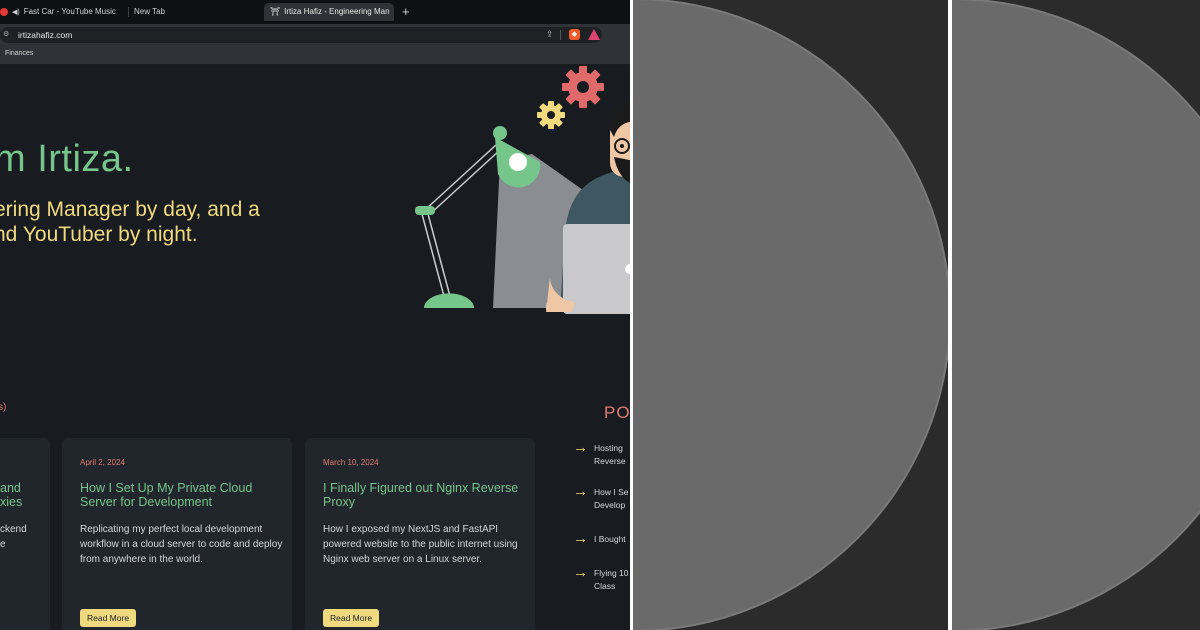 The image size is (1200, 630). I want to click on tab-separator, so click(128, 12).